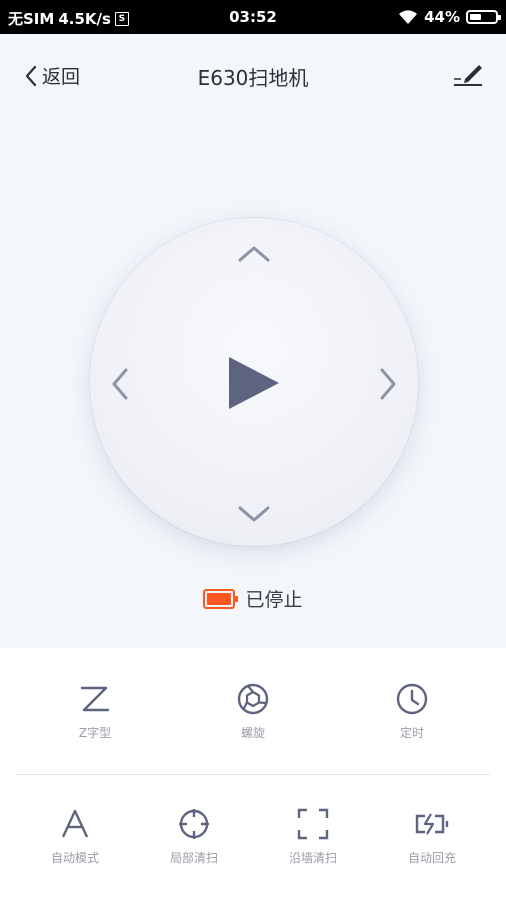 Image resolution: width=506 pixels, height=900 pixels. What do you see at coordinates (253, 17) in the screenshot?
I see `status-bar: 无SIM 4.5K/s S 03:52 44%` at bounding box center [253, 17].